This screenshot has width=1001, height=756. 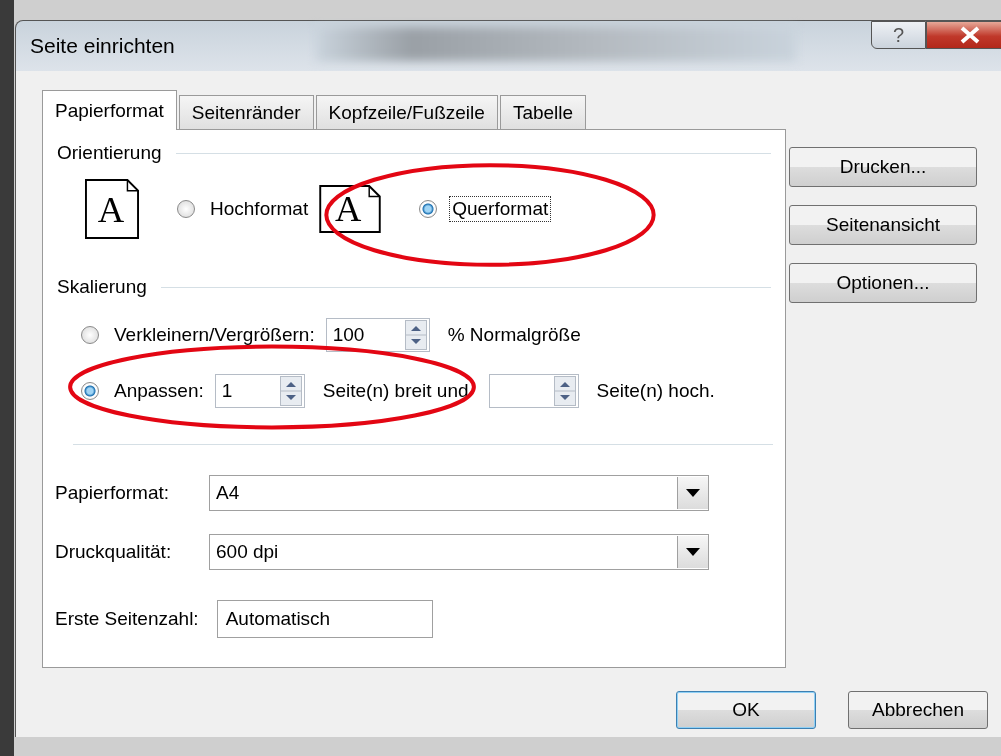 What do you see at coordinates (377, 335) in the screenshot?
I see `spinner-field: 100` at bounding box center [377, 335].